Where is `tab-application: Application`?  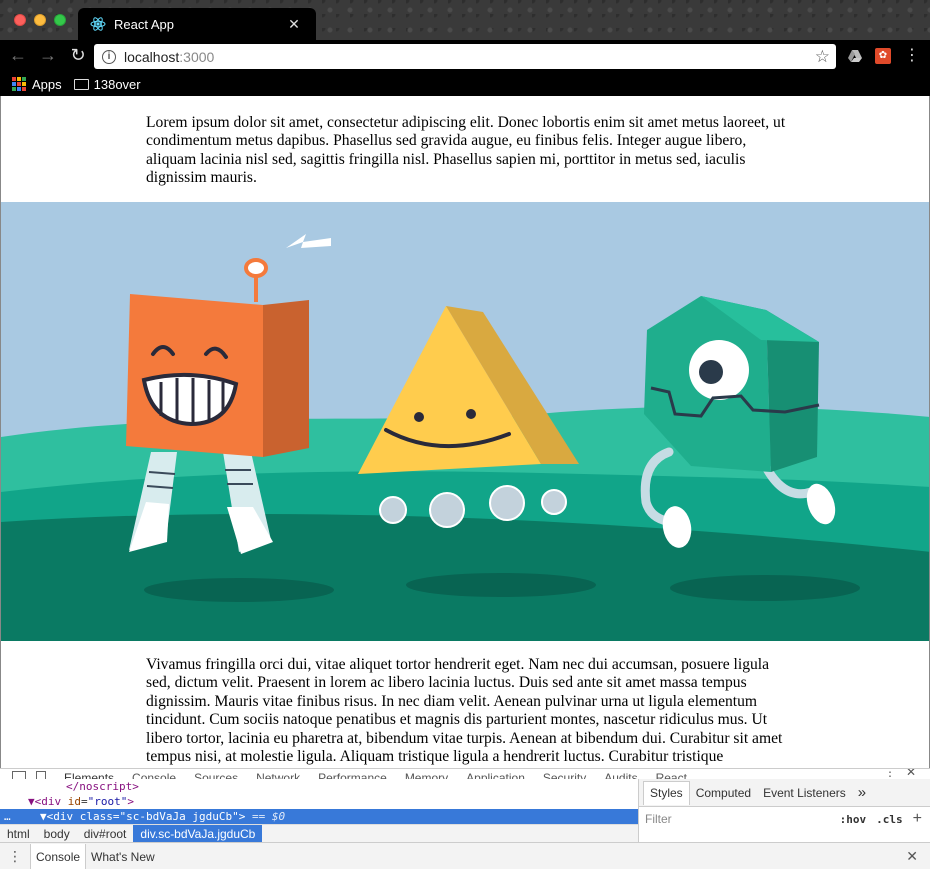
tab-application: Application is located at coordinates (495, 775).